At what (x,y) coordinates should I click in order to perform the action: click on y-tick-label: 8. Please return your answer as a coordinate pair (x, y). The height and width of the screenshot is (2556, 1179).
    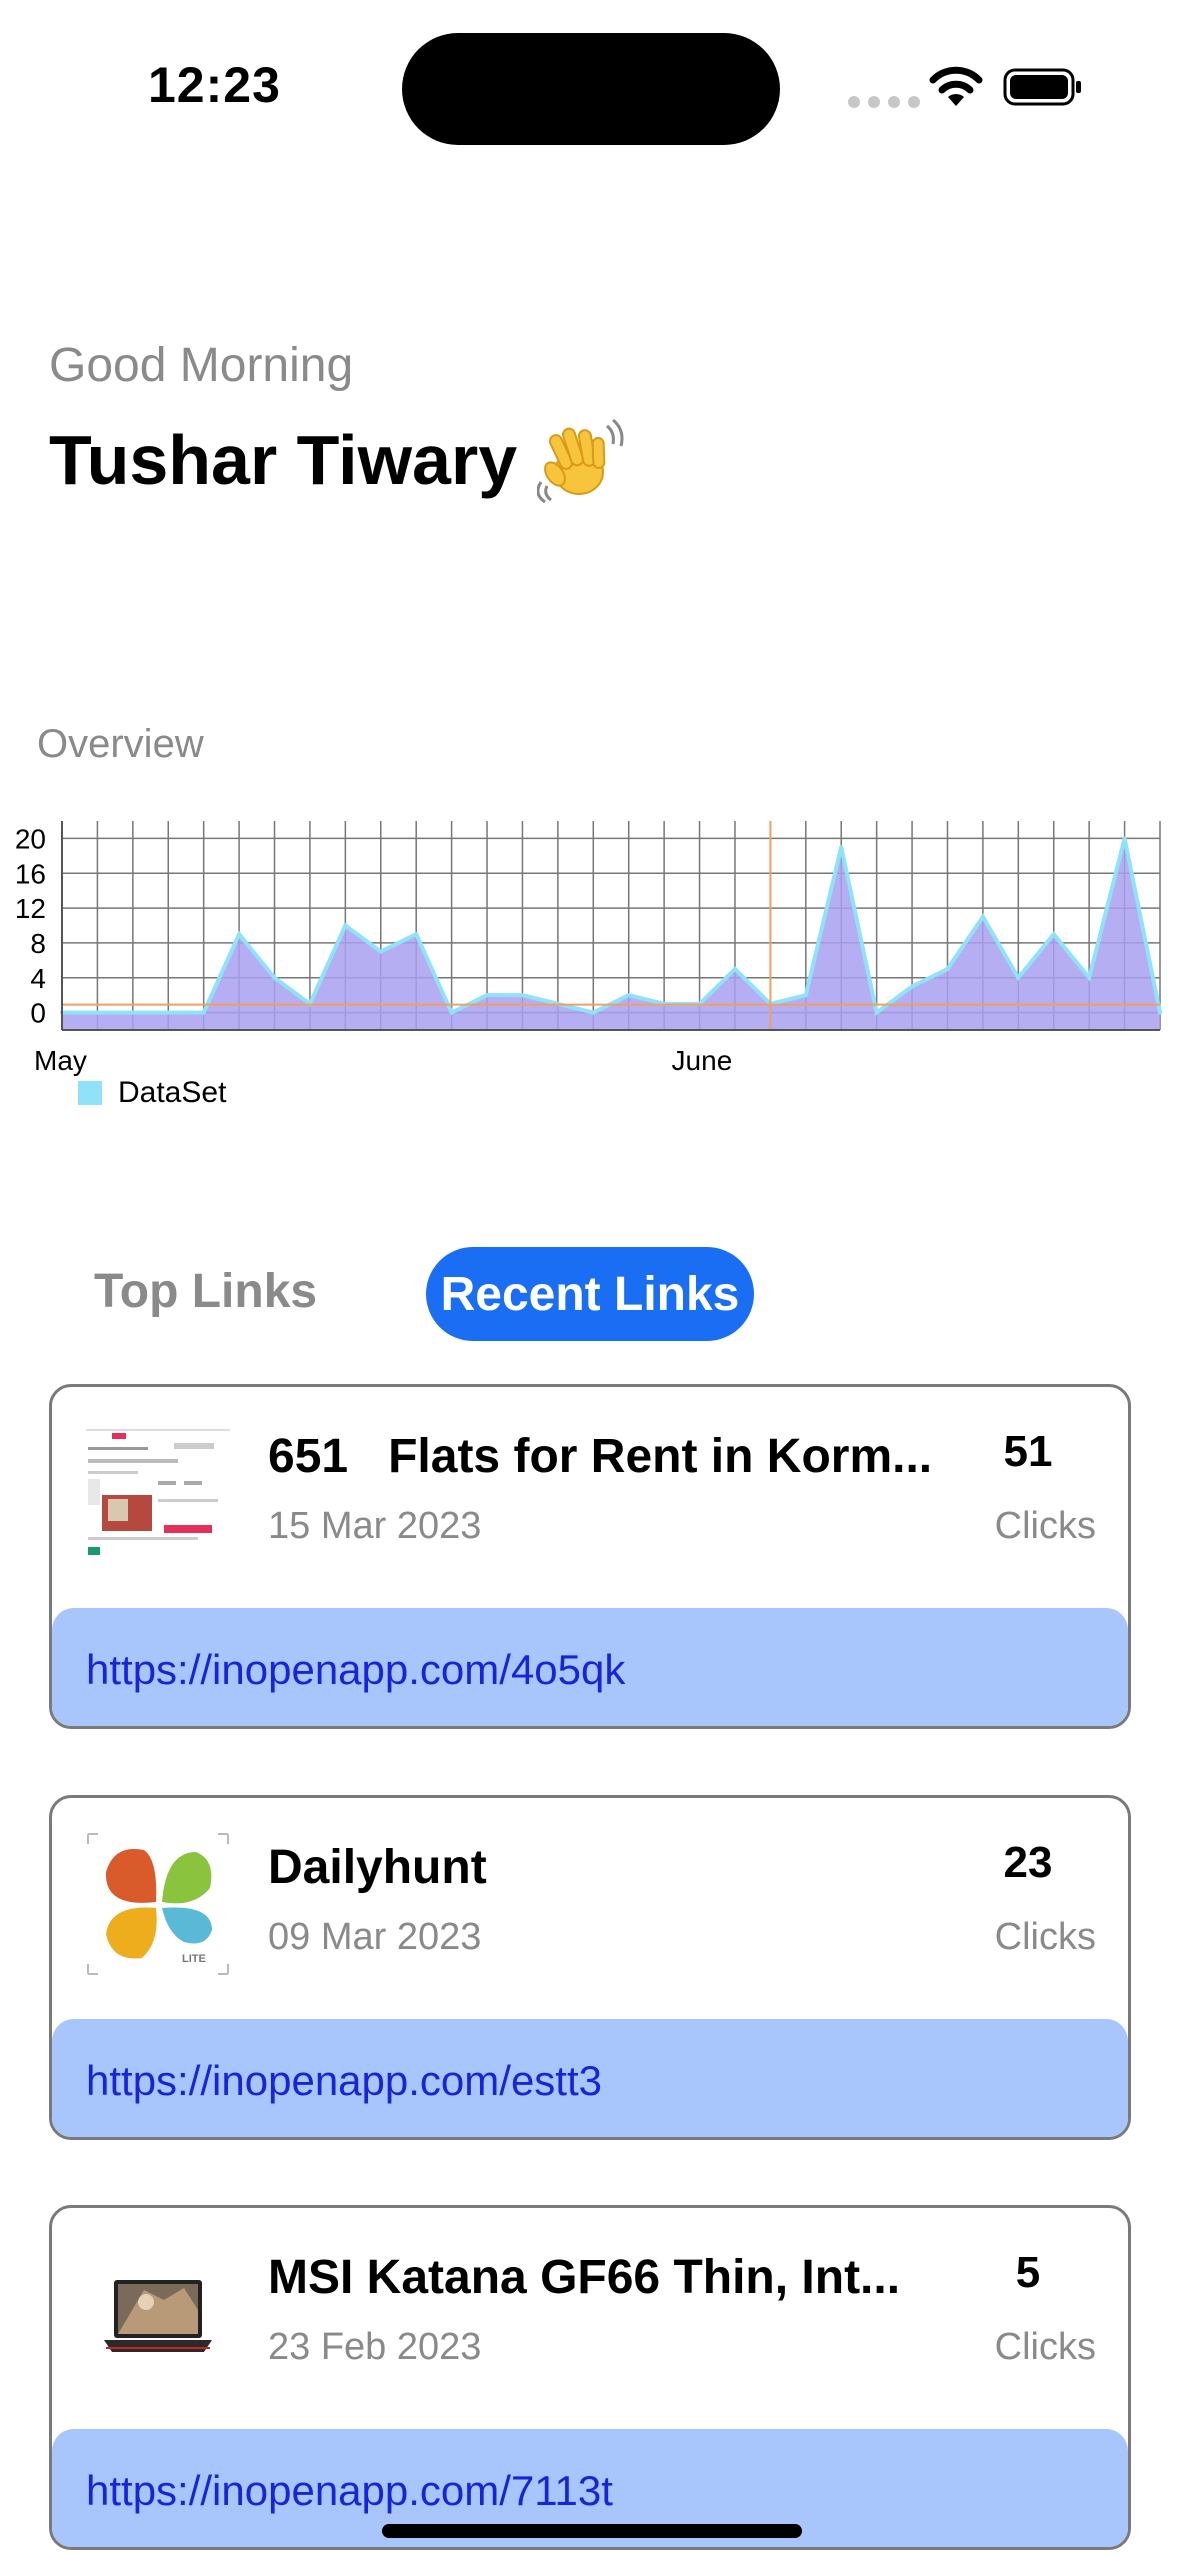
    Looking at the image, I should click on (38, 943).